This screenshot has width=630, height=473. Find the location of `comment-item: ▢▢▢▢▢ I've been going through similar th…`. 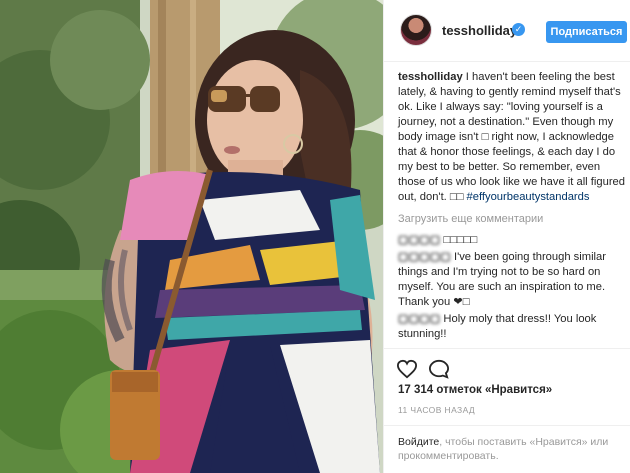

comment-item: ▢▢▢▢▢ I've been going through similar th… is located at coordinates (512, 280).